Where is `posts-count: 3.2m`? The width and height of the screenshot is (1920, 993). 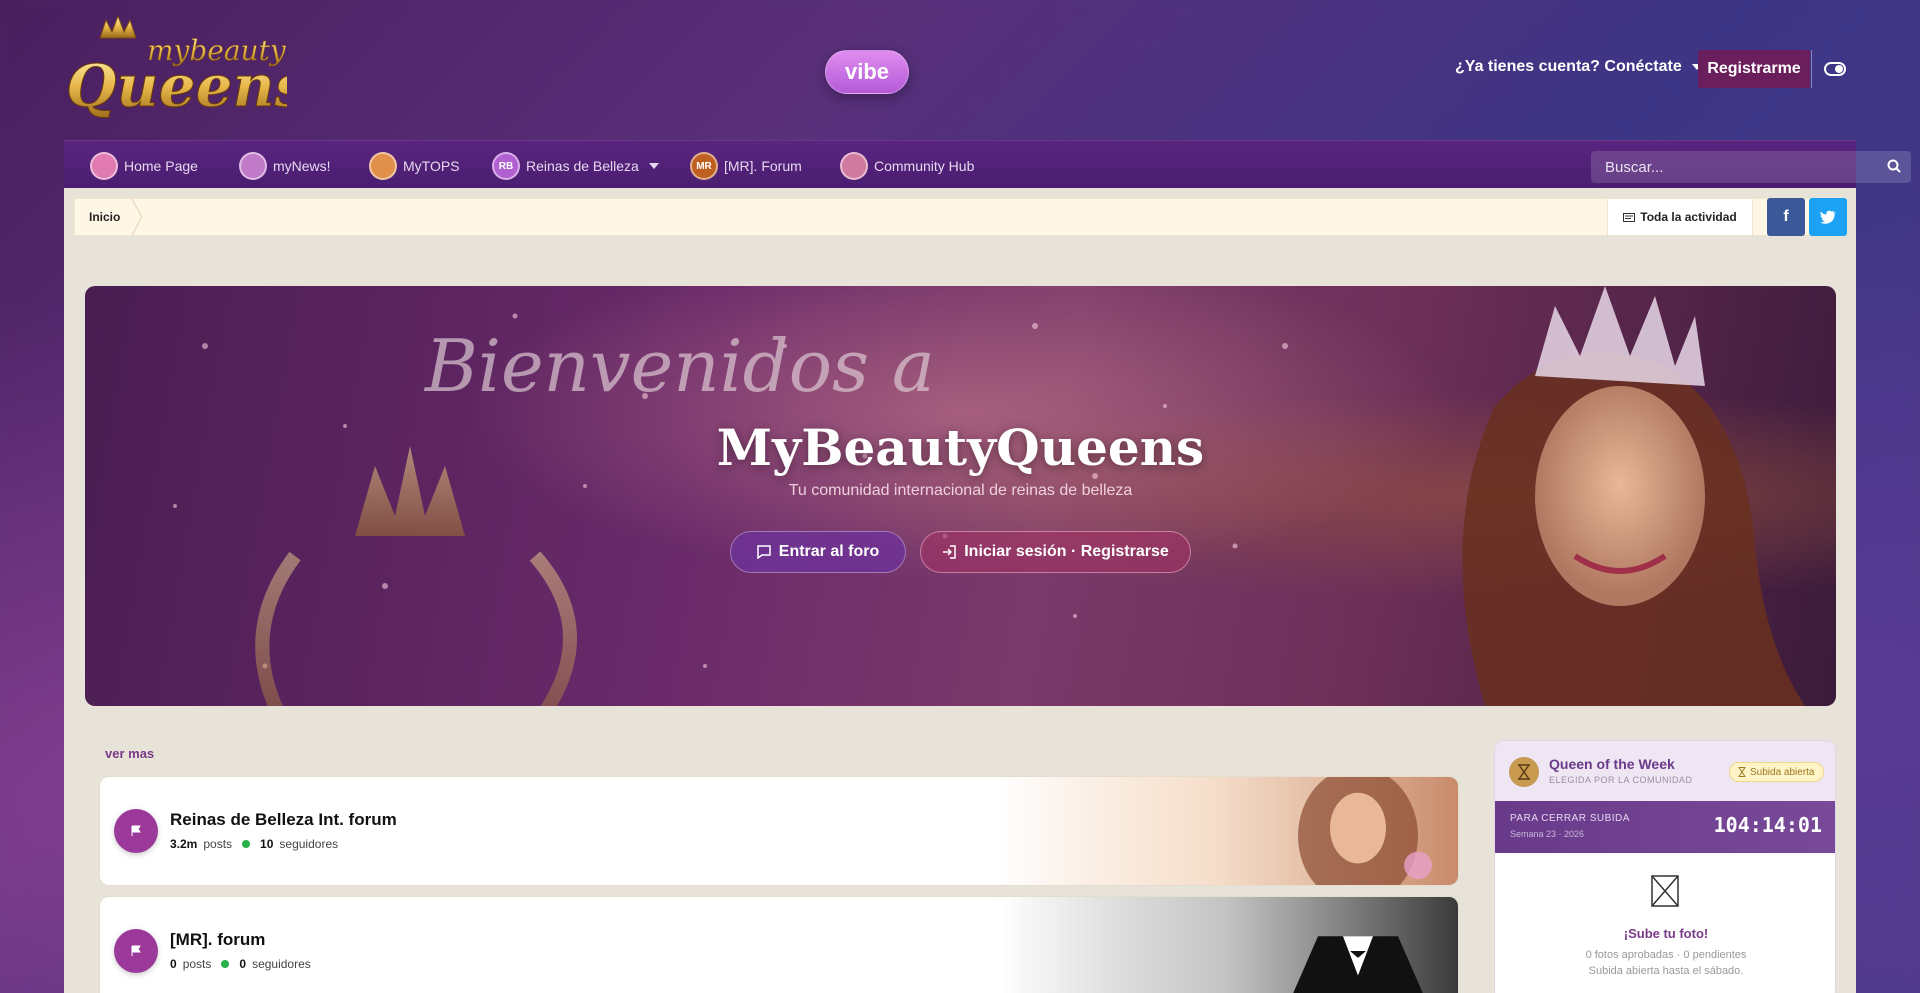 posts-count: 3.2m is located at coordinates (184, 844).